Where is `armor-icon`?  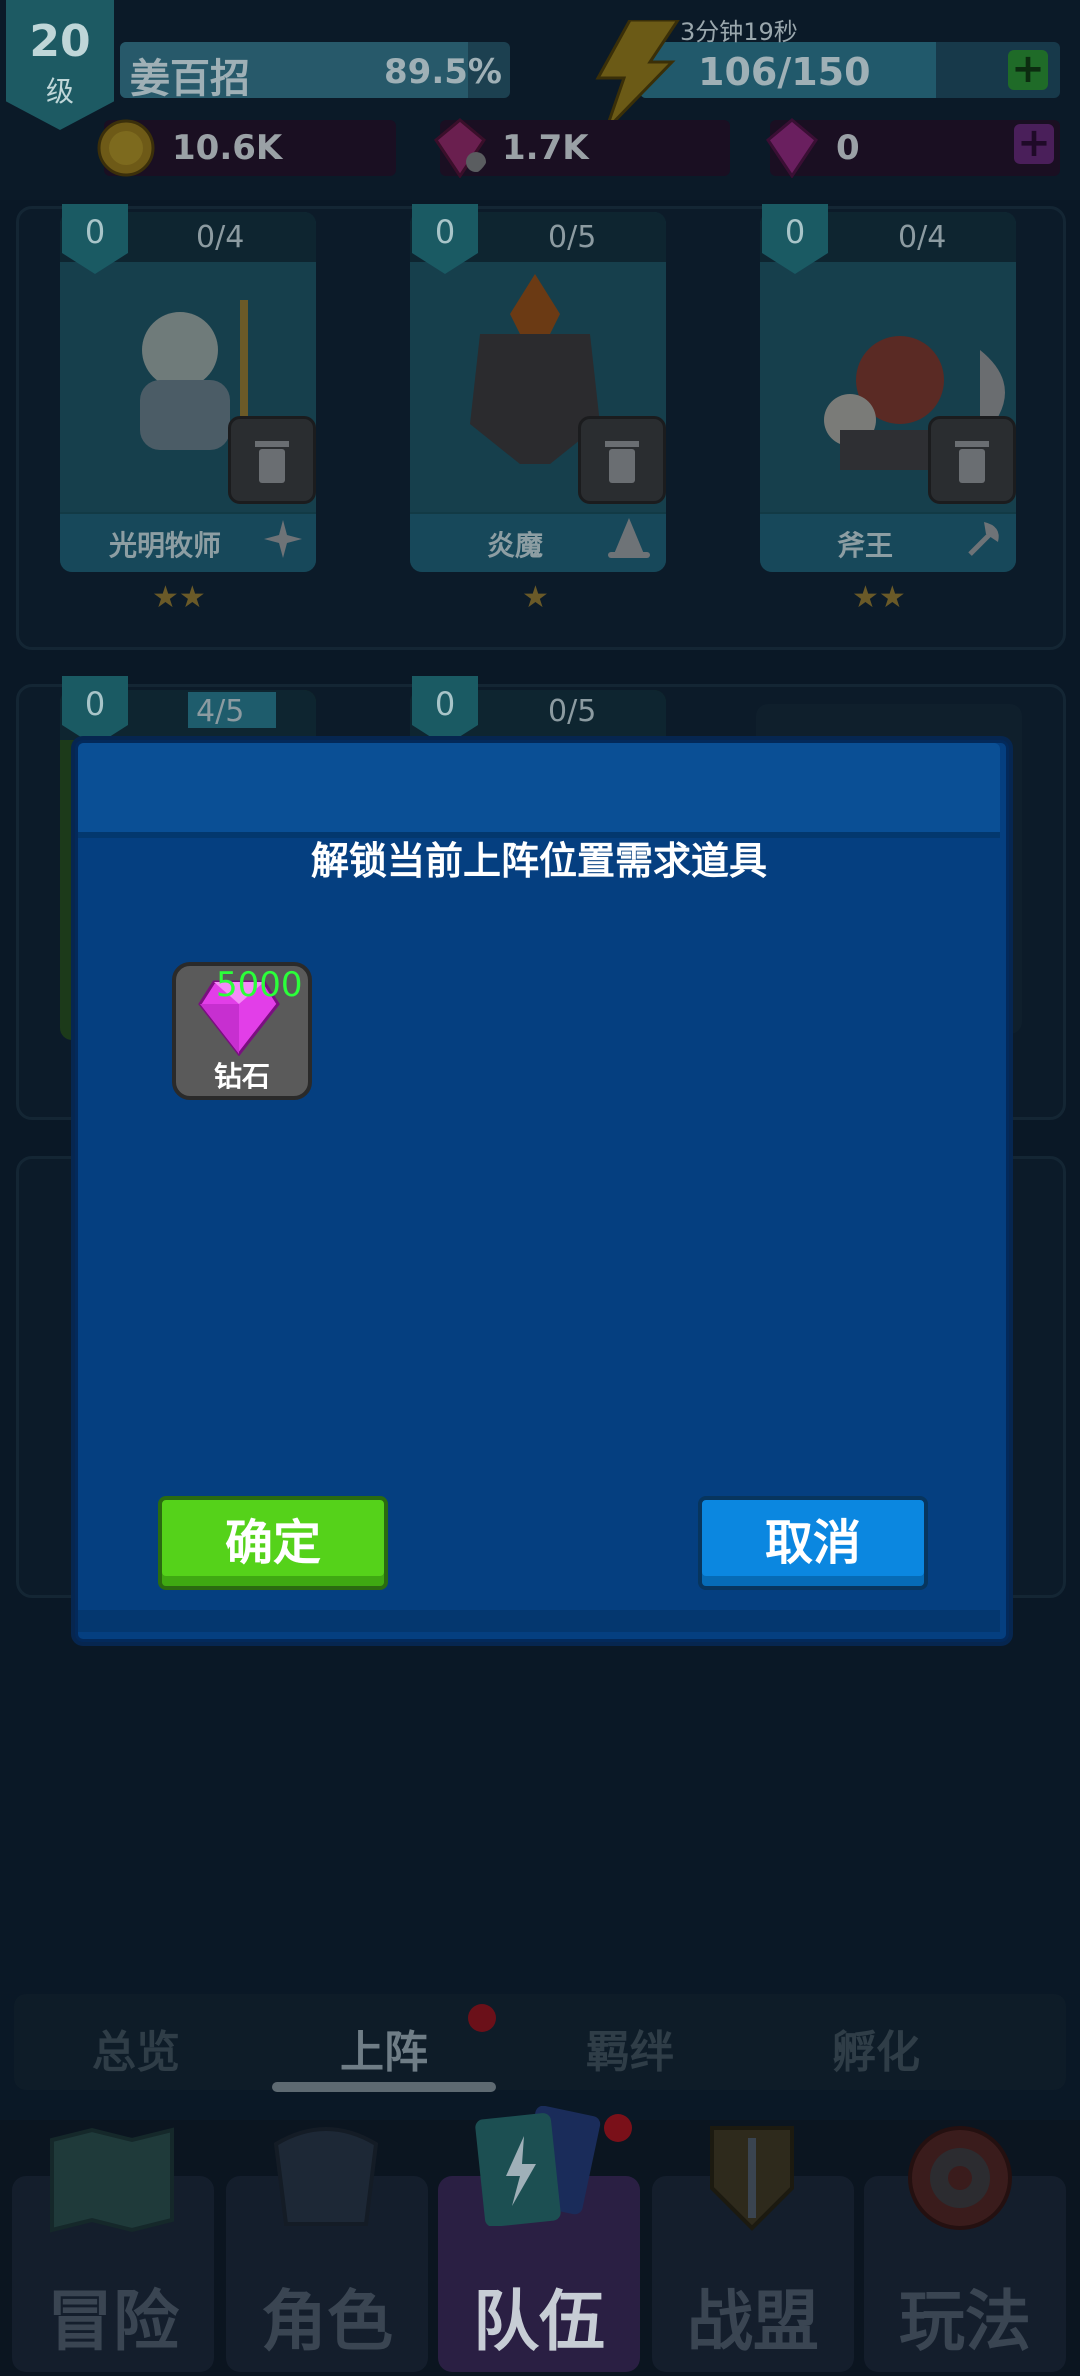
armor-icon is located at coordinates (326, 2176).